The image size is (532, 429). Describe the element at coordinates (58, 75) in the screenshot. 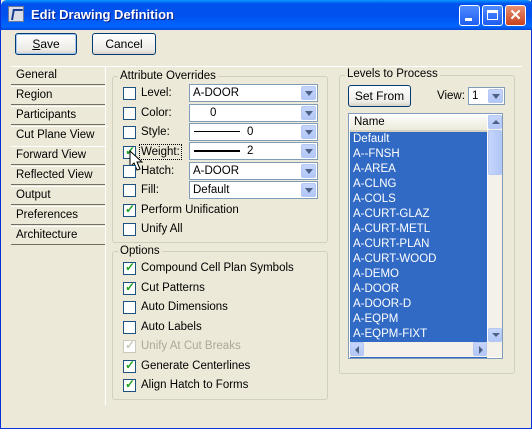

I see `tab-general: General` at that location.